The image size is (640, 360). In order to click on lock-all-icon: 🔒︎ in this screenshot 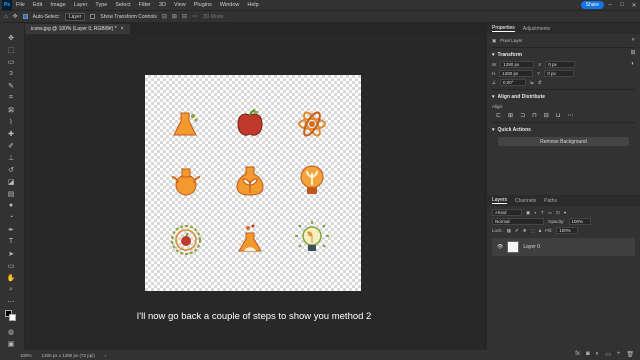, I will do `click(540, 230)`.